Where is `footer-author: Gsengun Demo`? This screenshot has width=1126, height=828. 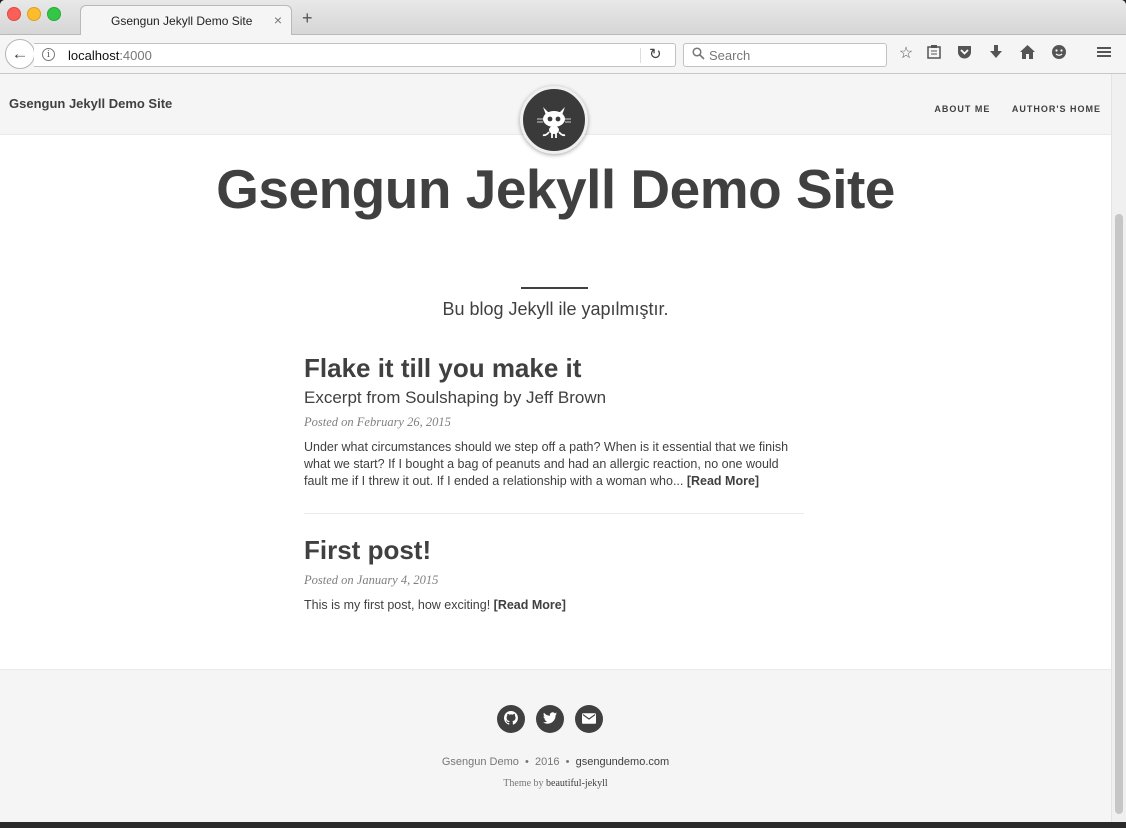
footer-author: Gsengun Demo is located at coordinates (480, 762).